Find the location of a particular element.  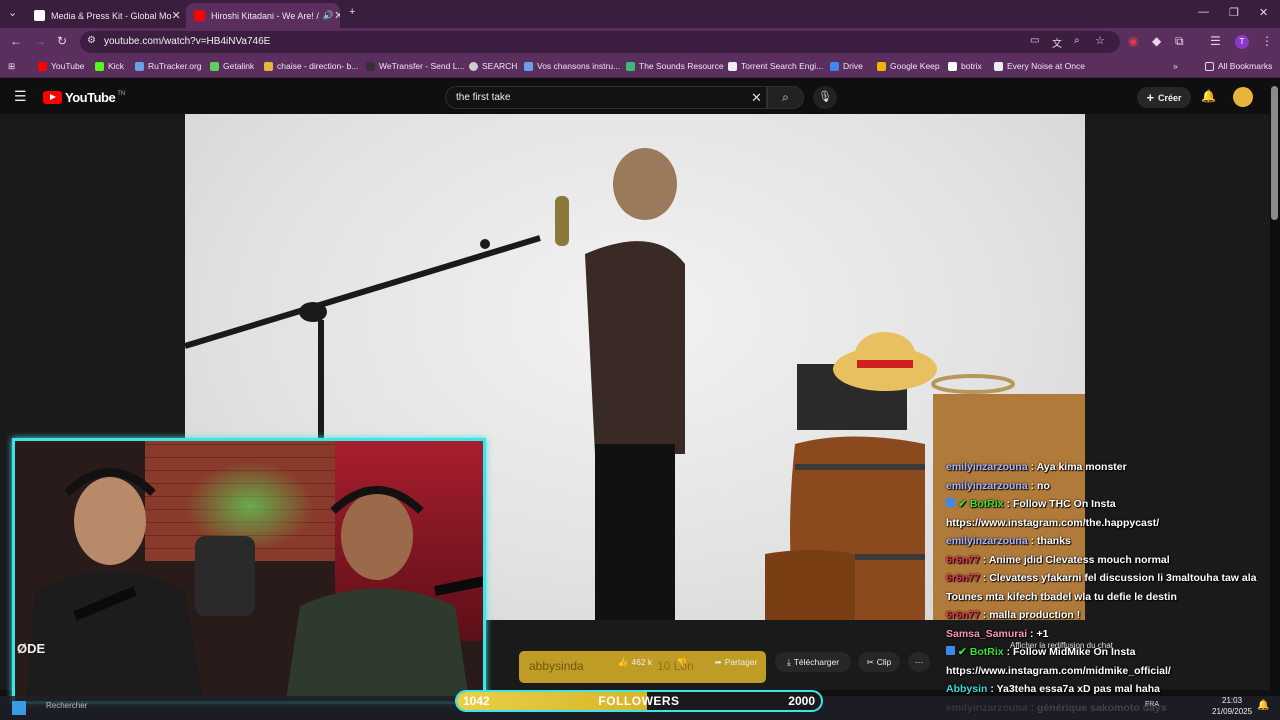

create-button: + Créer is located at coordinates (1164, 97).